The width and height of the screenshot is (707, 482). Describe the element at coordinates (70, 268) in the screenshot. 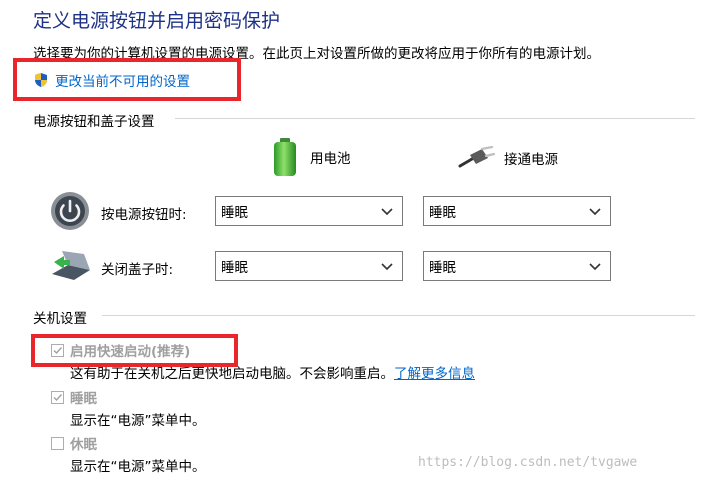

I see `laptop-lid-icon` at that location.